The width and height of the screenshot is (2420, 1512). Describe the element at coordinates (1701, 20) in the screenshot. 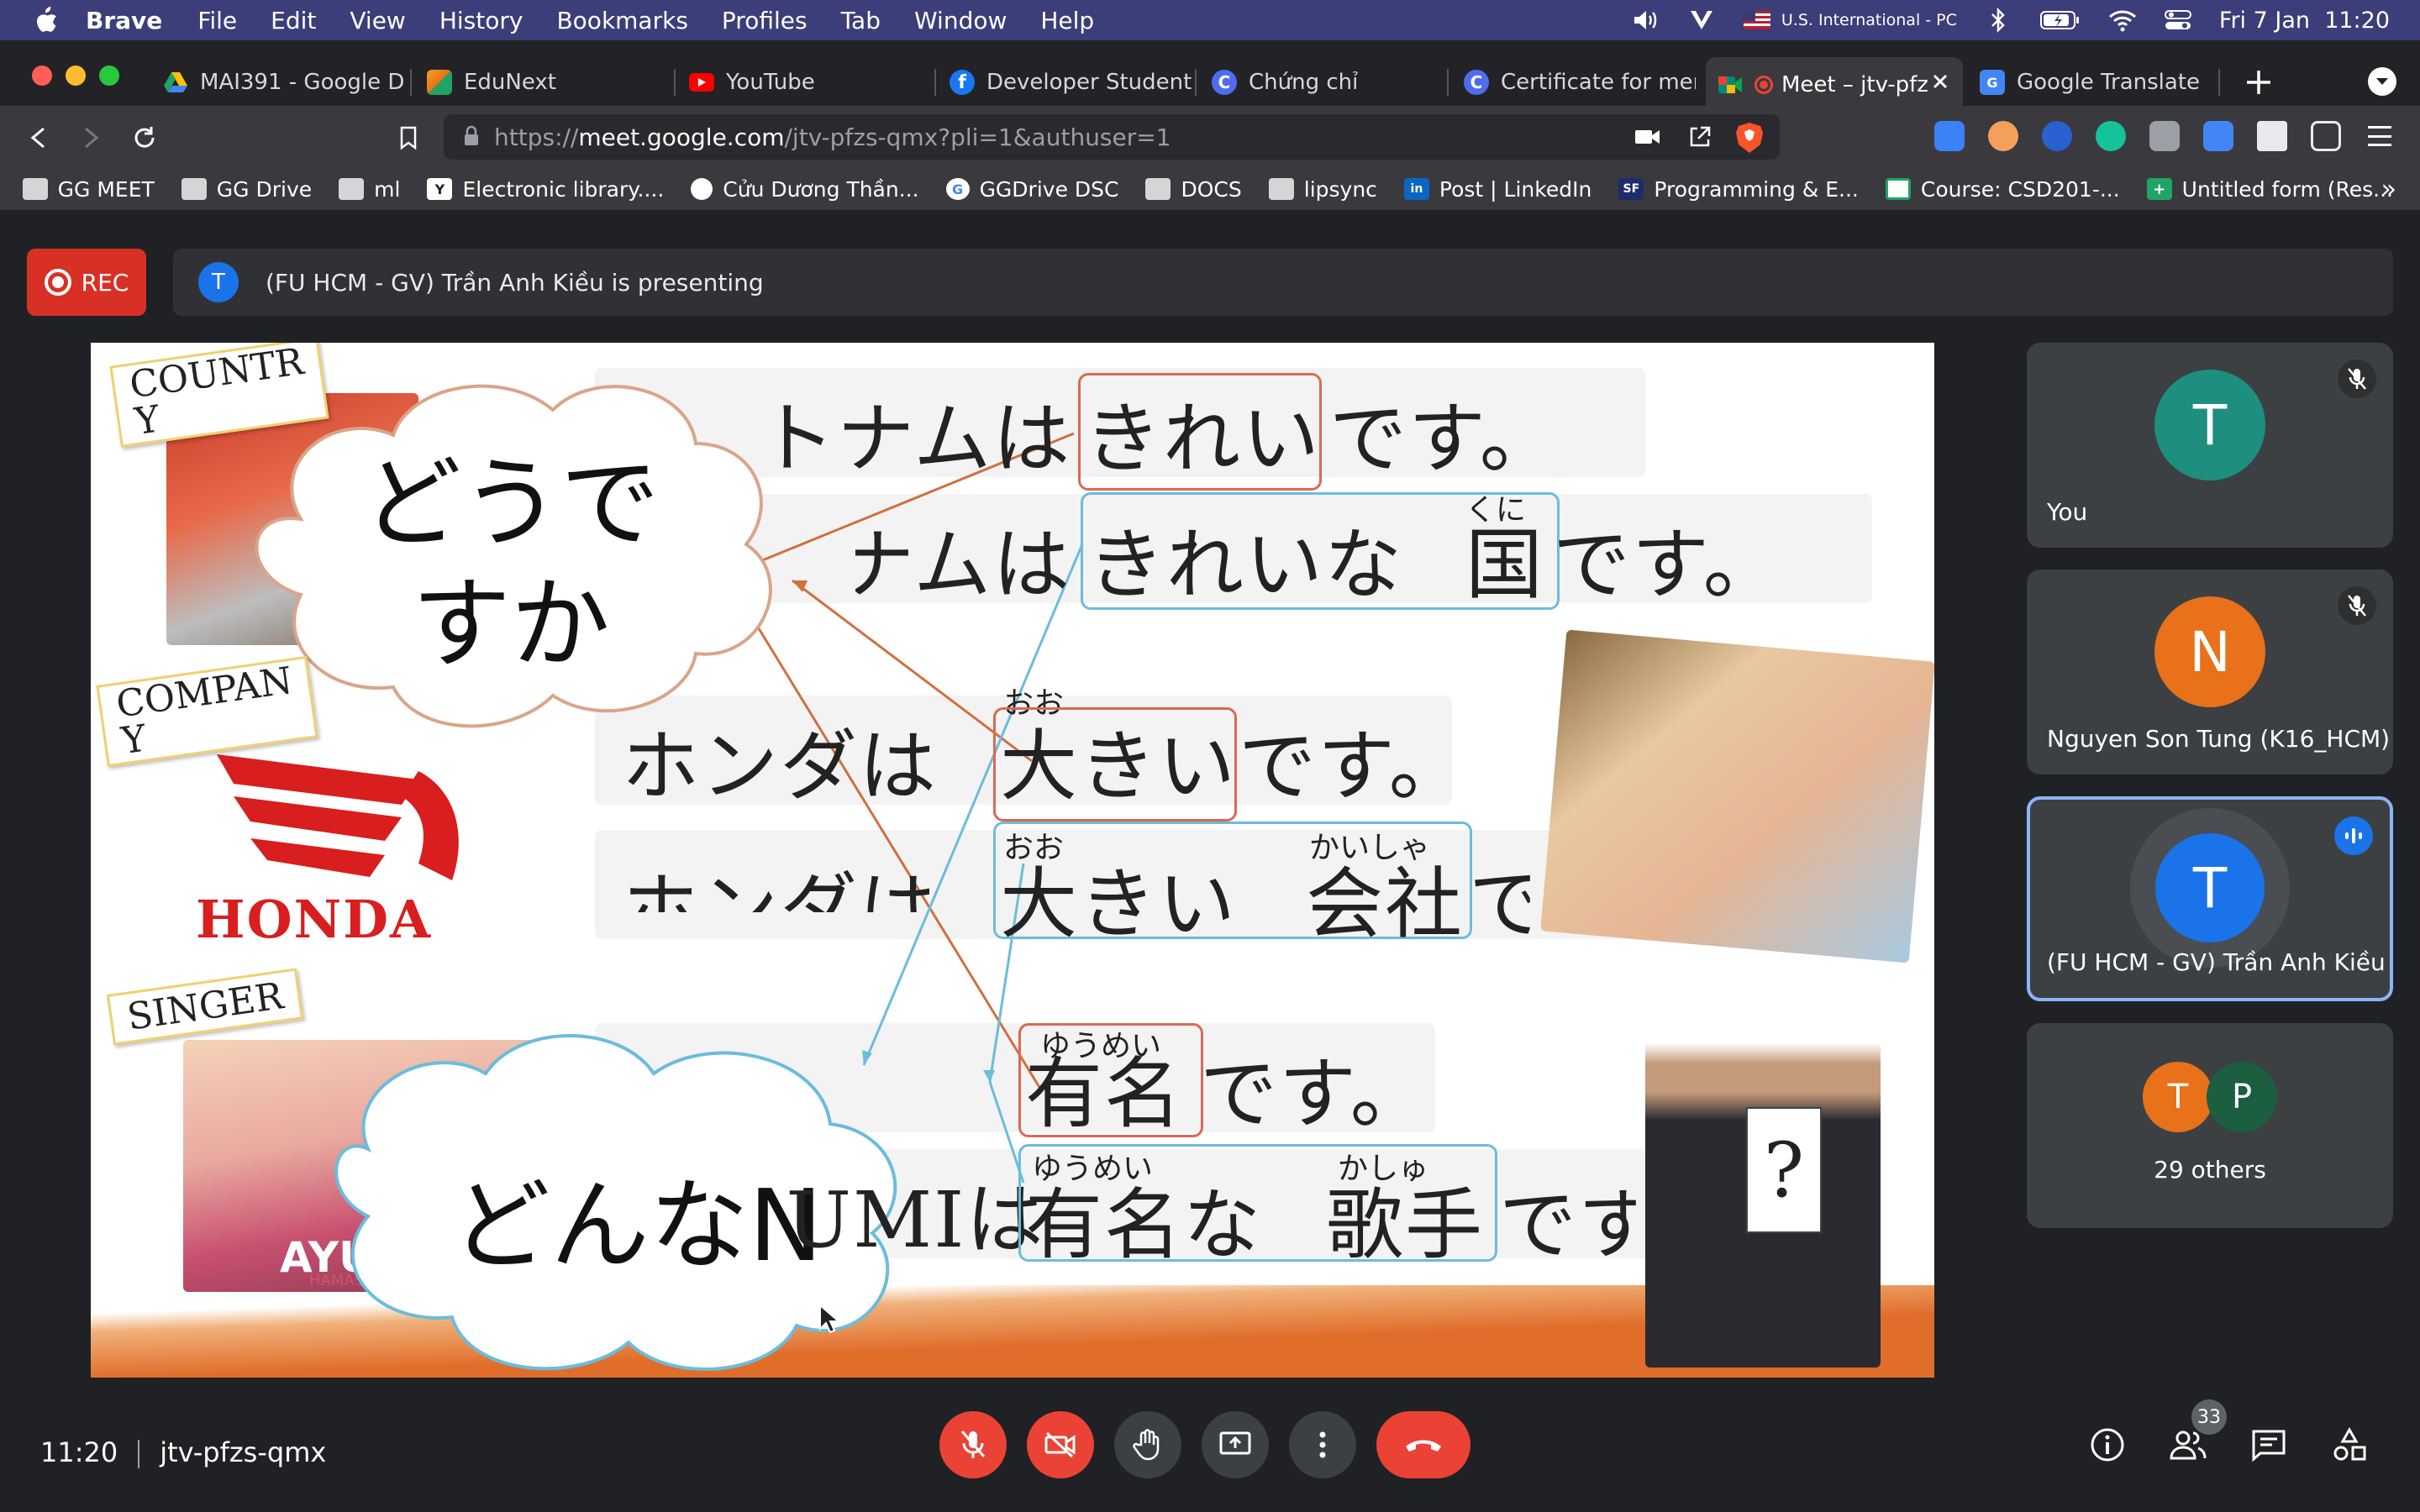

I see `vpn-v-icon` at that location.